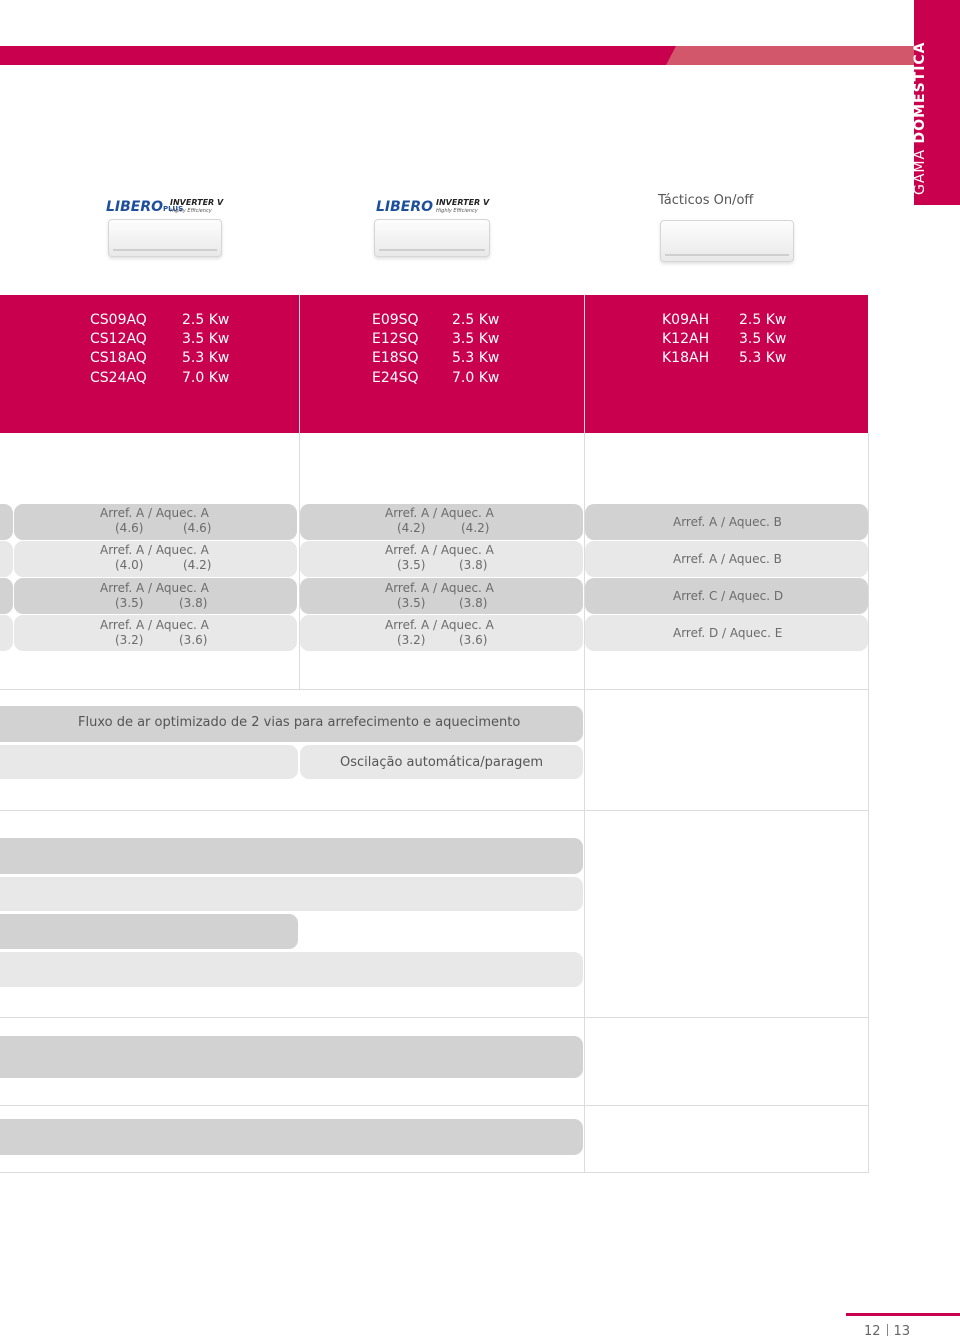 Image resolution: width=960 pixels, height=1341 pixels. What do you see at coordinates (118, 378) in the screenshot?
I see `model-code: CS24AQ` at bounding box center [118, 378].